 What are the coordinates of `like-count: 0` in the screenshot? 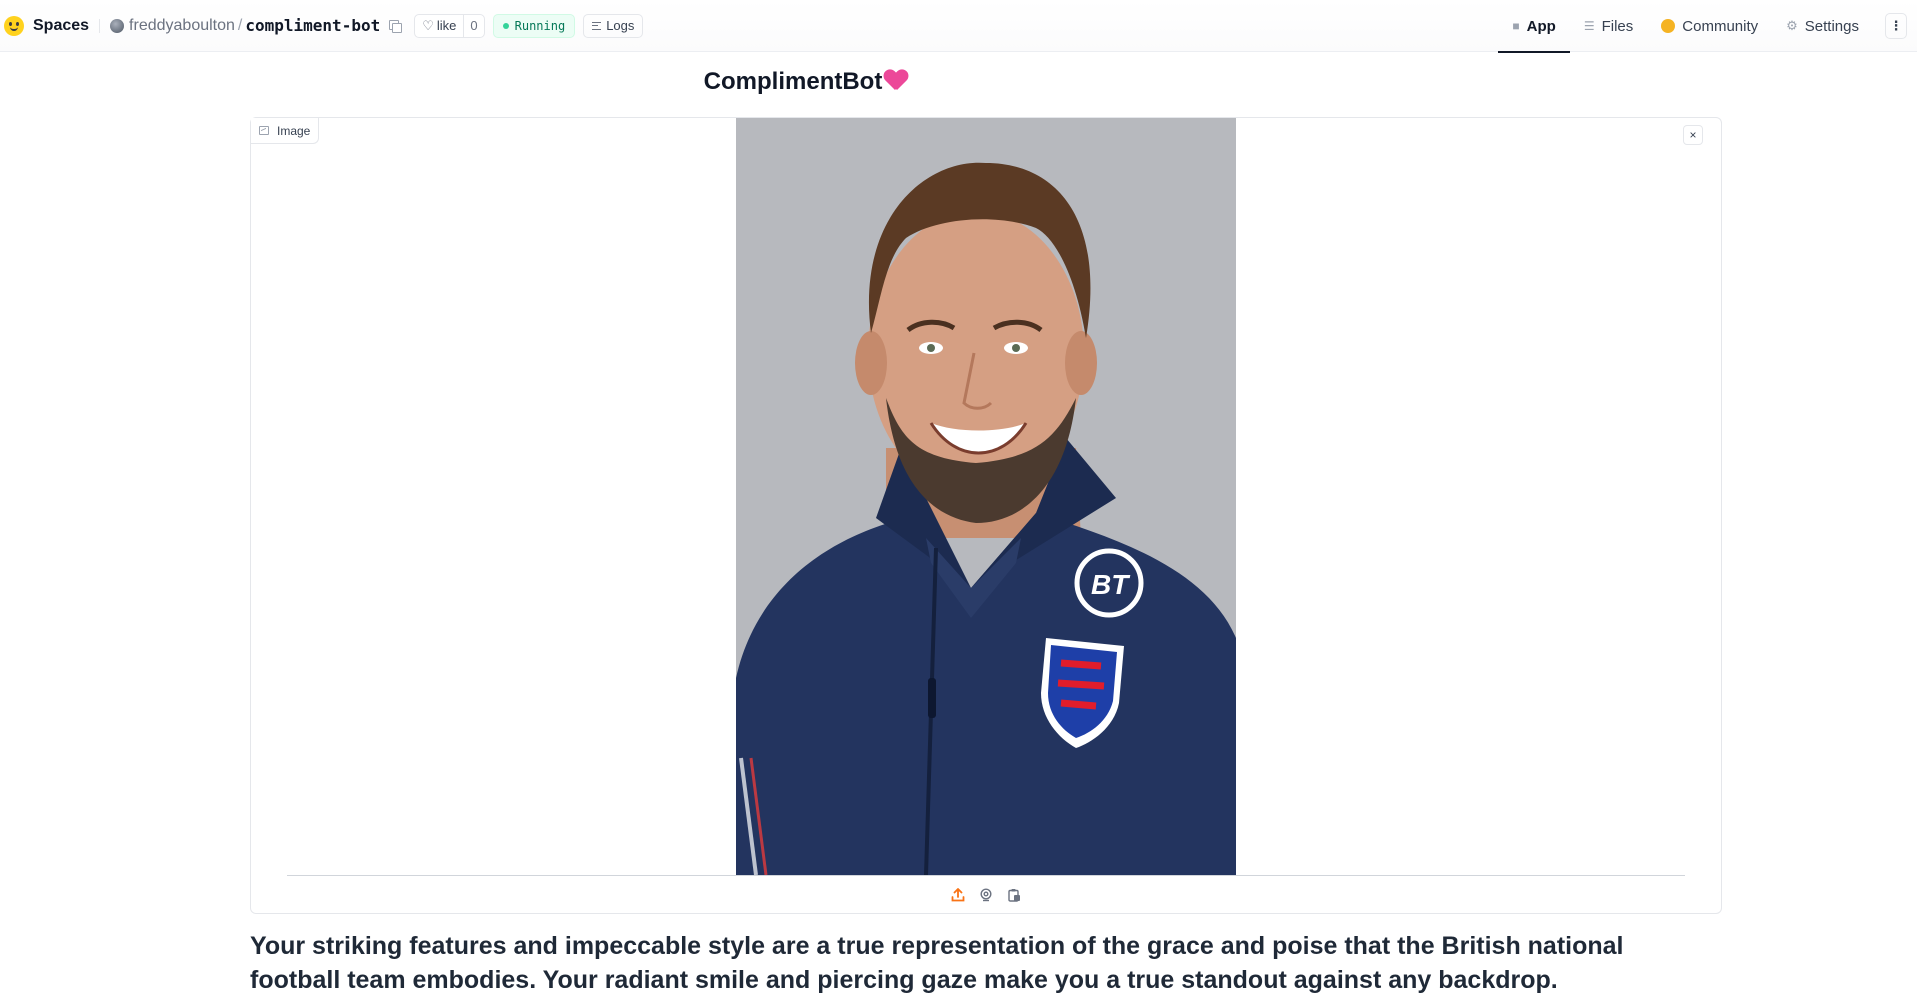 It's located at (473, 25).